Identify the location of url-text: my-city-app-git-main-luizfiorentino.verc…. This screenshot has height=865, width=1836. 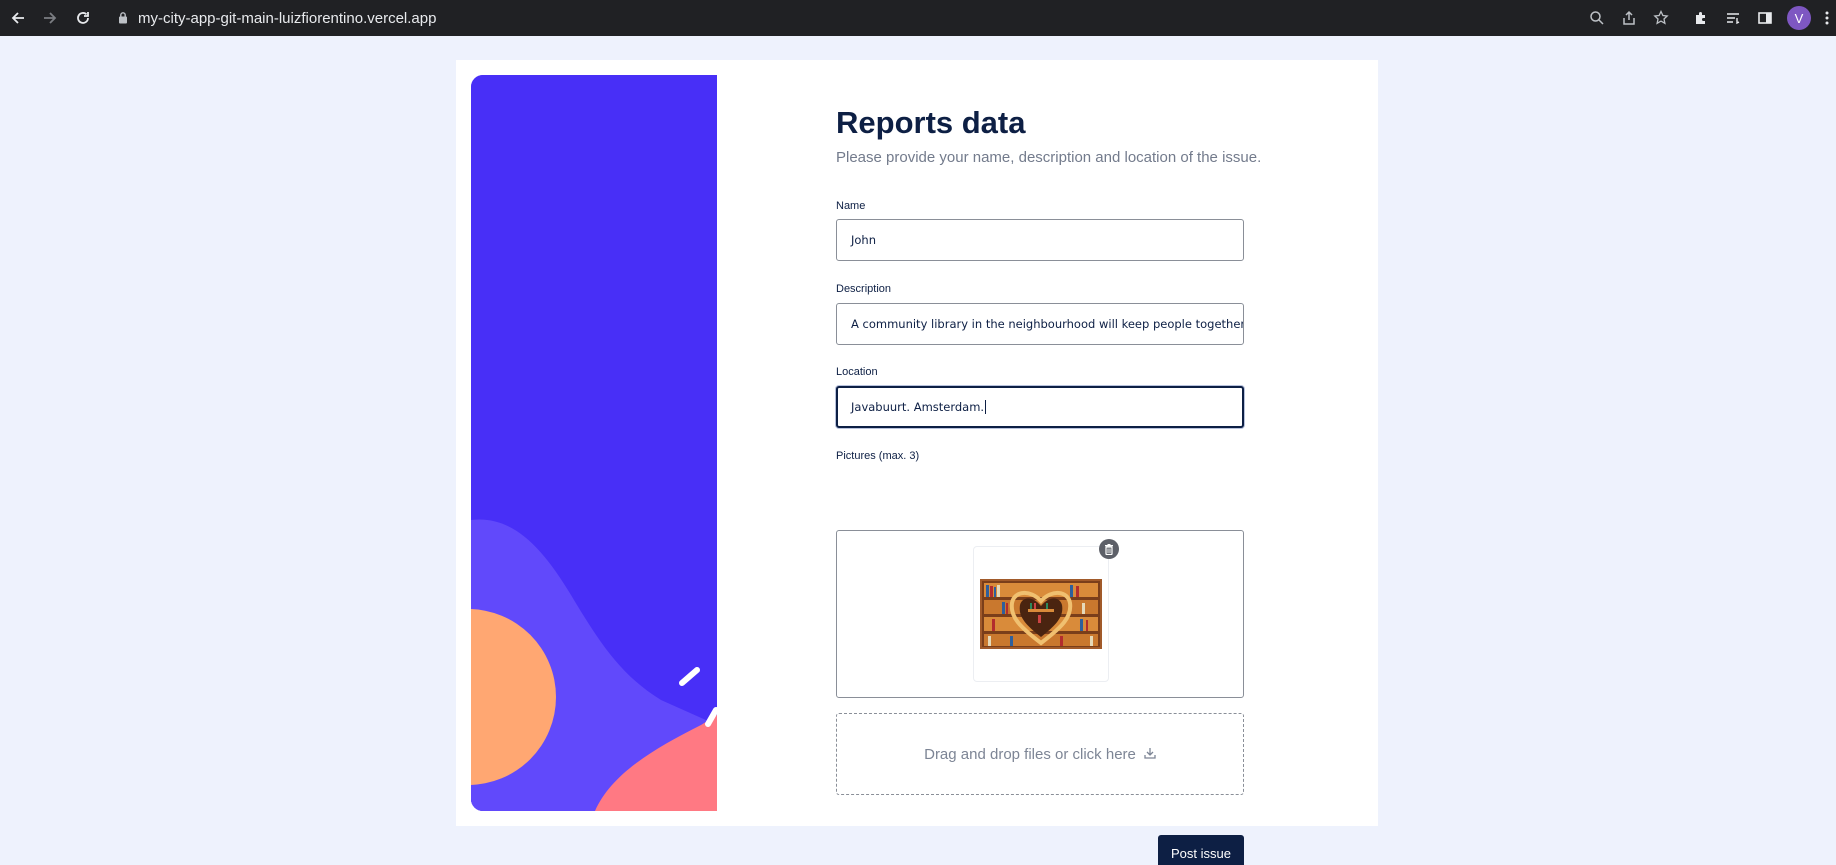
(287, 18).